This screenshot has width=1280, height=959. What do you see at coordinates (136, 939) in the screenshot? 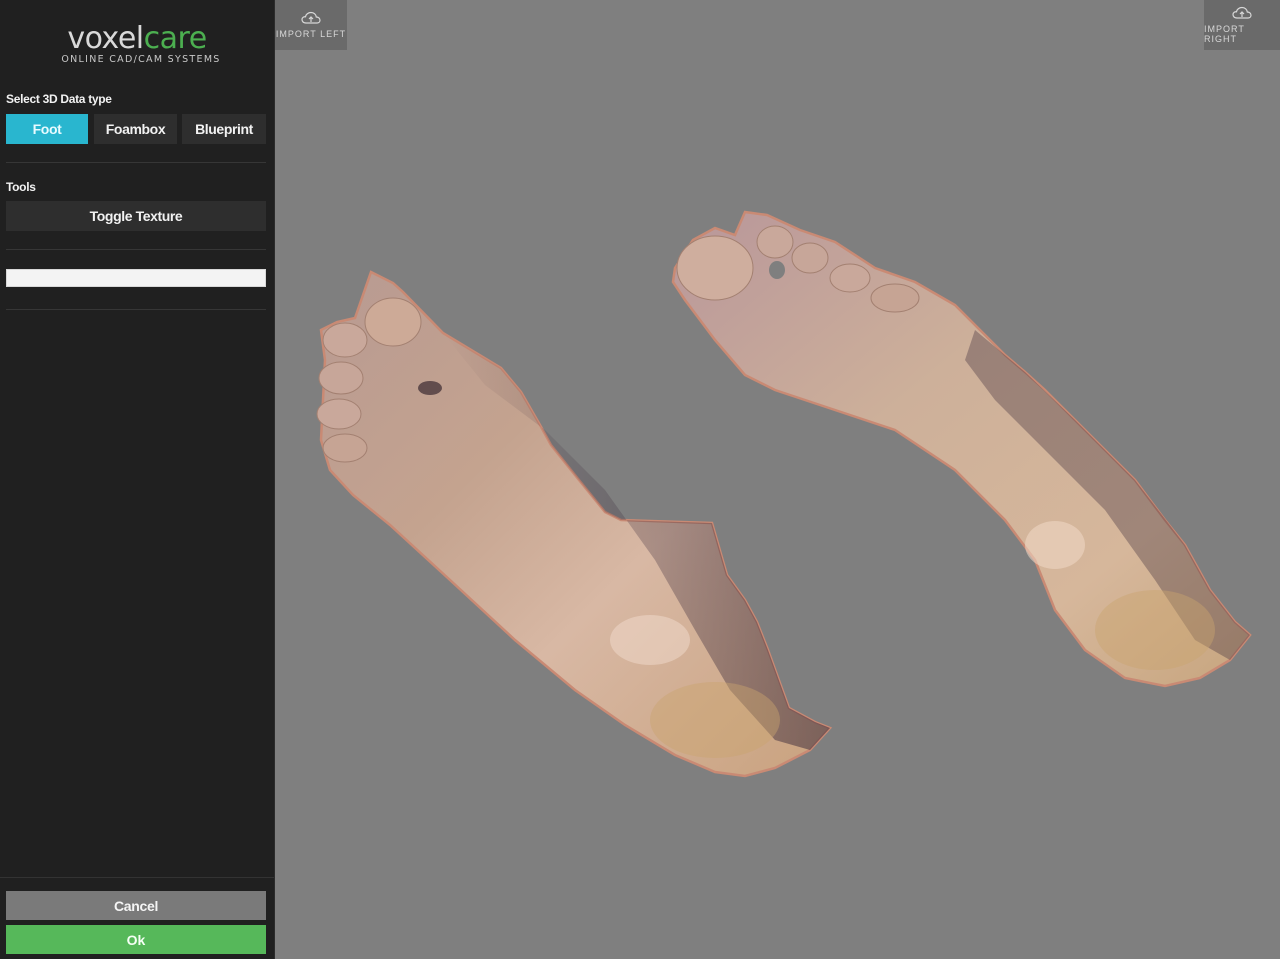
I see `ok-button: Ok` at bounding box center [136, 939].